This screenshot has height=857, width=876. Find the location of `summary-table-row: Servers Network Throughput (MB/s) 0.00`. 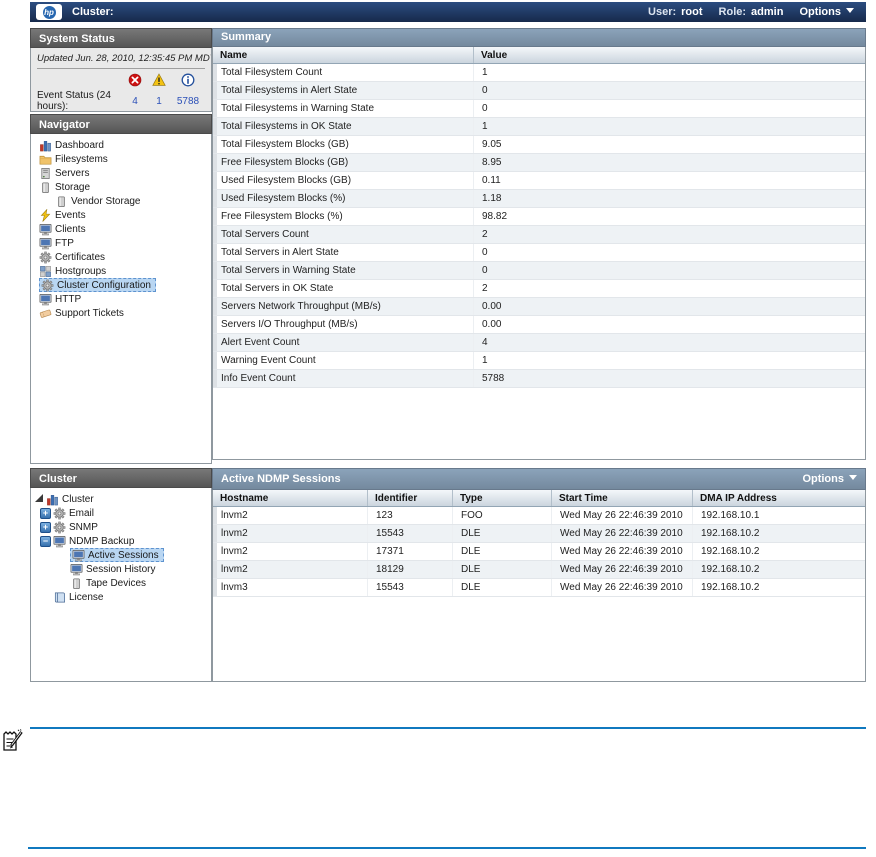

summary-table-row: Servers Network Throughput (MB/s) 0.00 is located at coordinates (539, 307).